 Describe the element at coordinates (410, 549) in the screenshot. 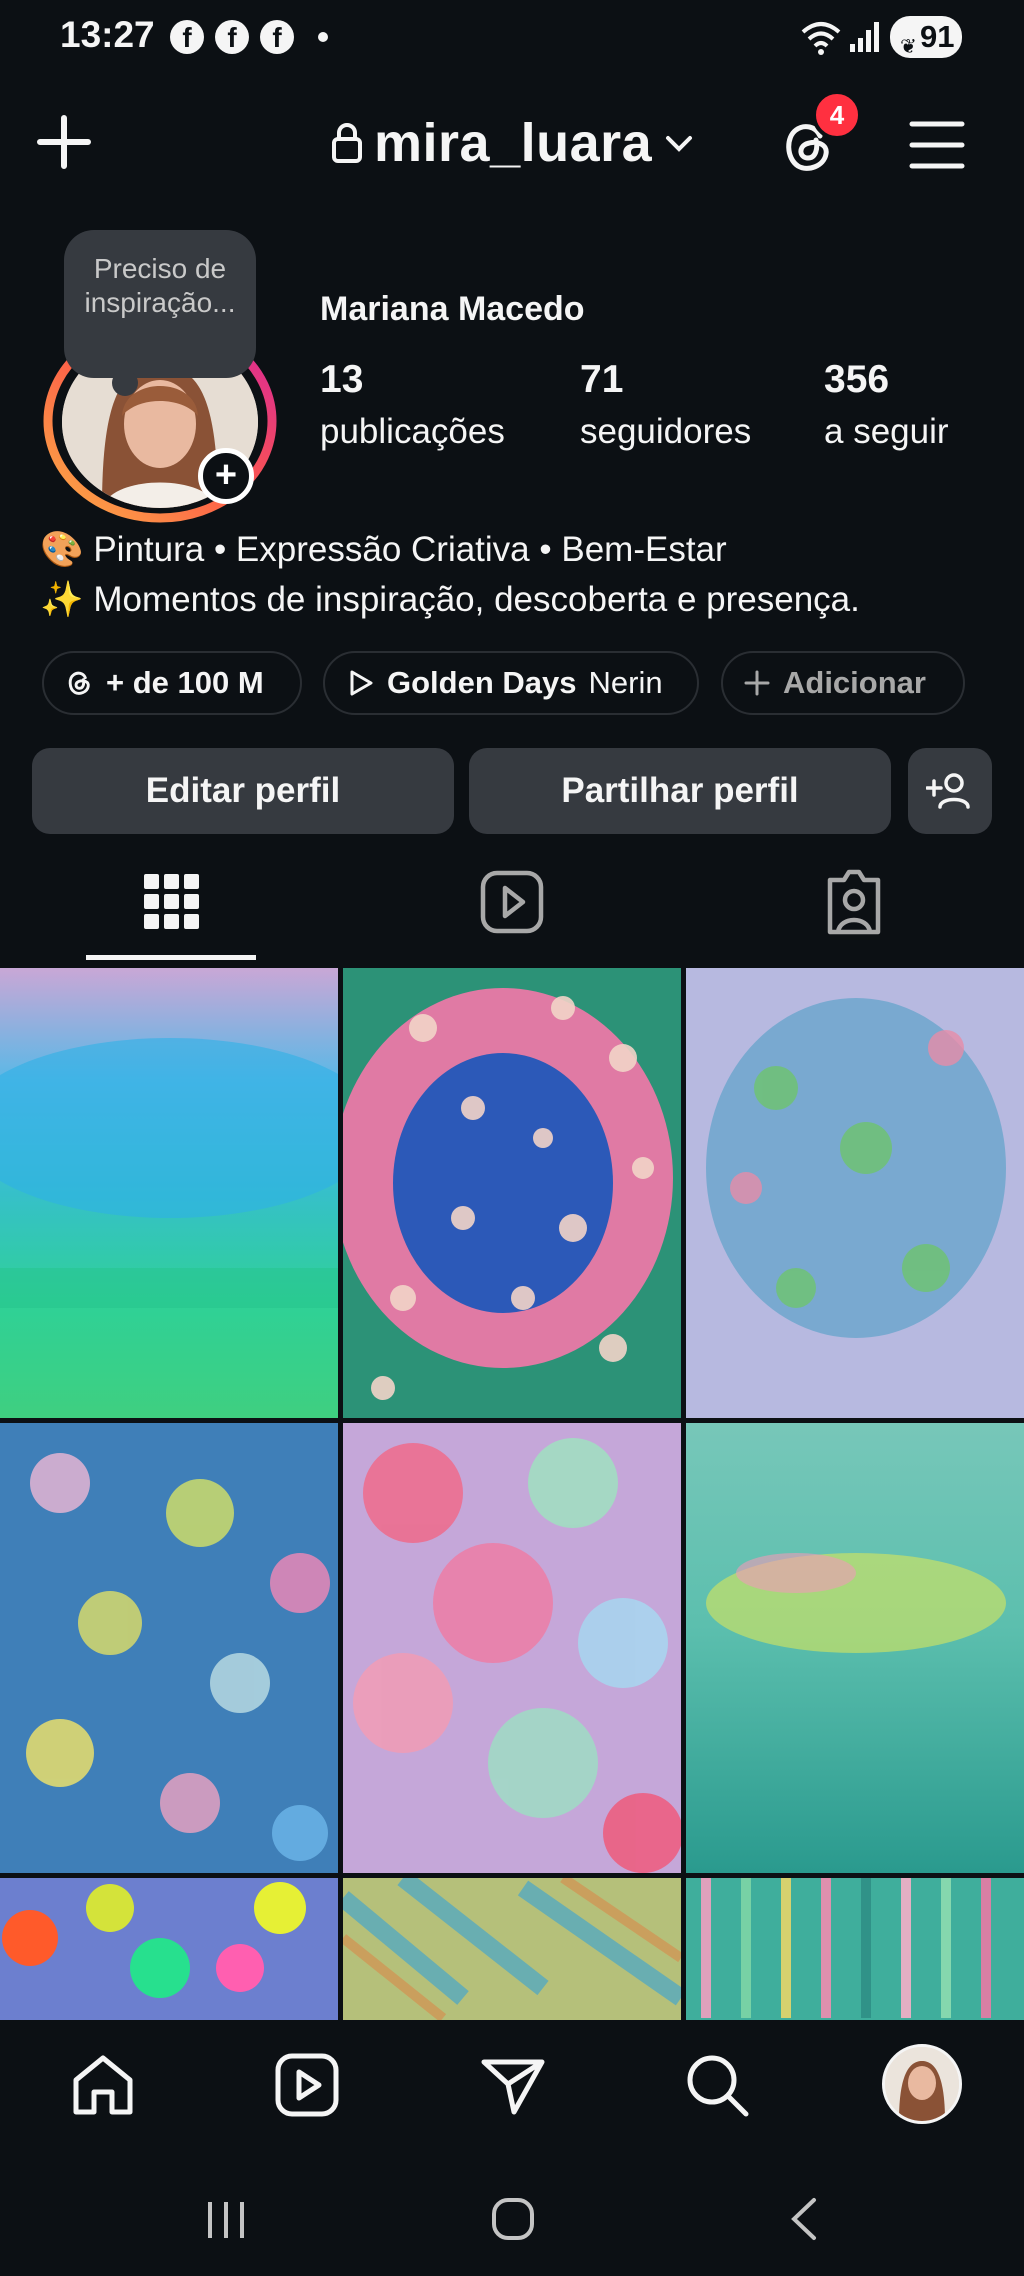

I see `bio-text: Pintura • Expressão Criativa • Bem-Estar` at that location.